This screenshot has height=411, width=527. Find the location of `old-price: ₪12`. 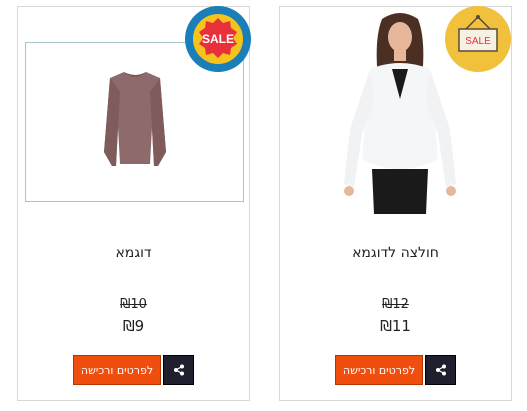

old-price: ₪12 is located at coordinates (395, 304).